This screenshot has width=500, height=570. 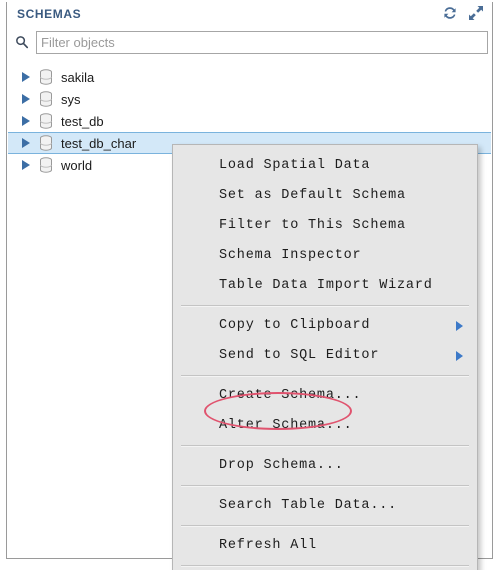 I want to click on tree-item-test-db: test_db, so click(x=249, y=121).